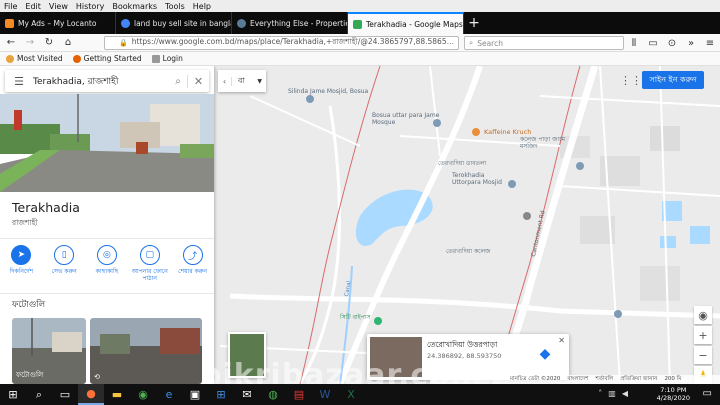 The width and height of the screenshot is (720, 405). I want to click on firefox-icon: ●, so click(91, 394).